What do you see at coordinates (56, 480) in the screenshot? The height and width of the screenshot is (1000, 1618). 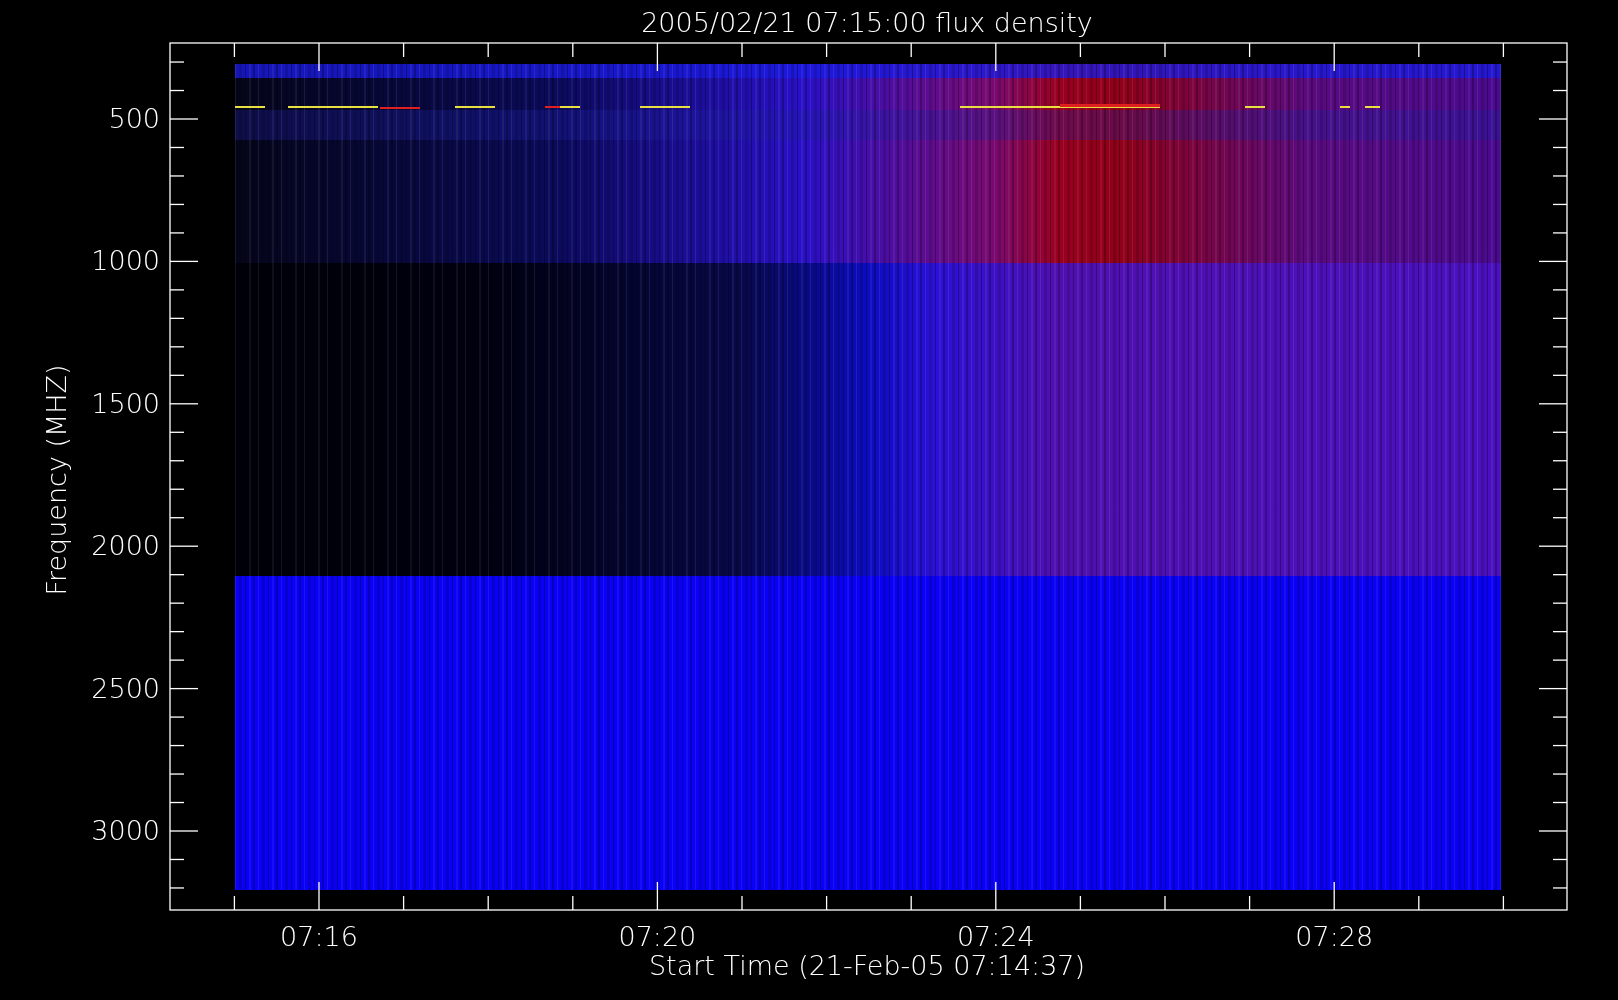 I see `y-axis-title: Frequency (MHZ)` at bounding box center [56, 480].